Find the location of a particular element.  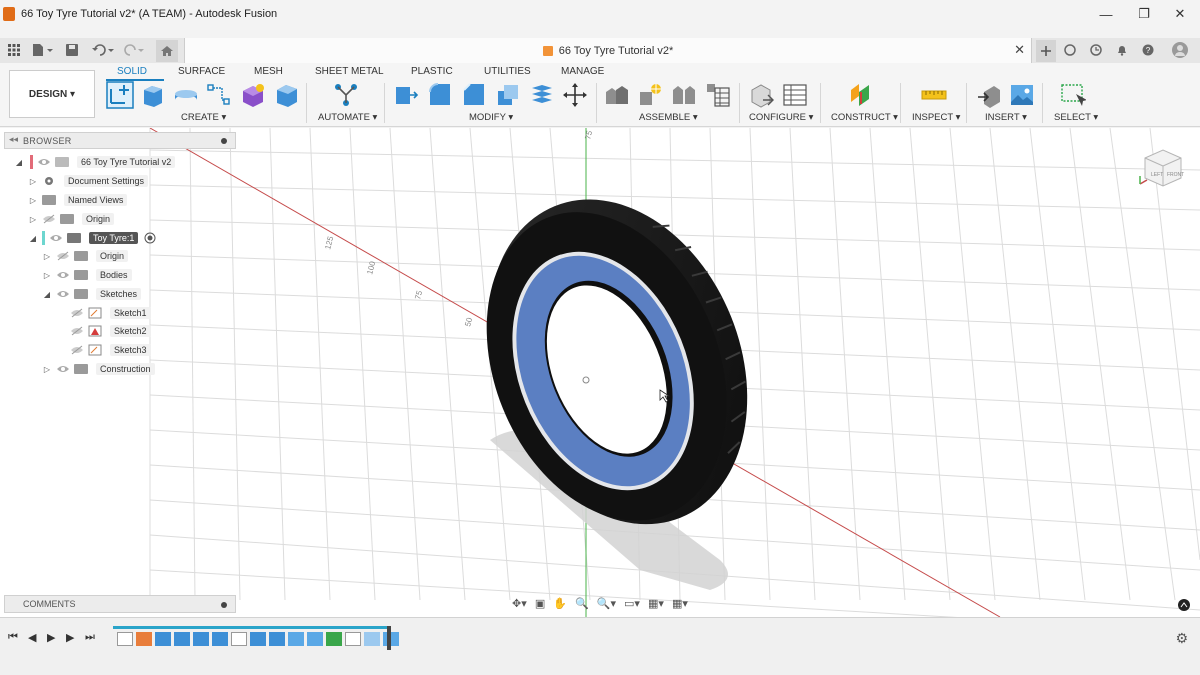

insert-derive-icon is located at coordinates (989, 95).